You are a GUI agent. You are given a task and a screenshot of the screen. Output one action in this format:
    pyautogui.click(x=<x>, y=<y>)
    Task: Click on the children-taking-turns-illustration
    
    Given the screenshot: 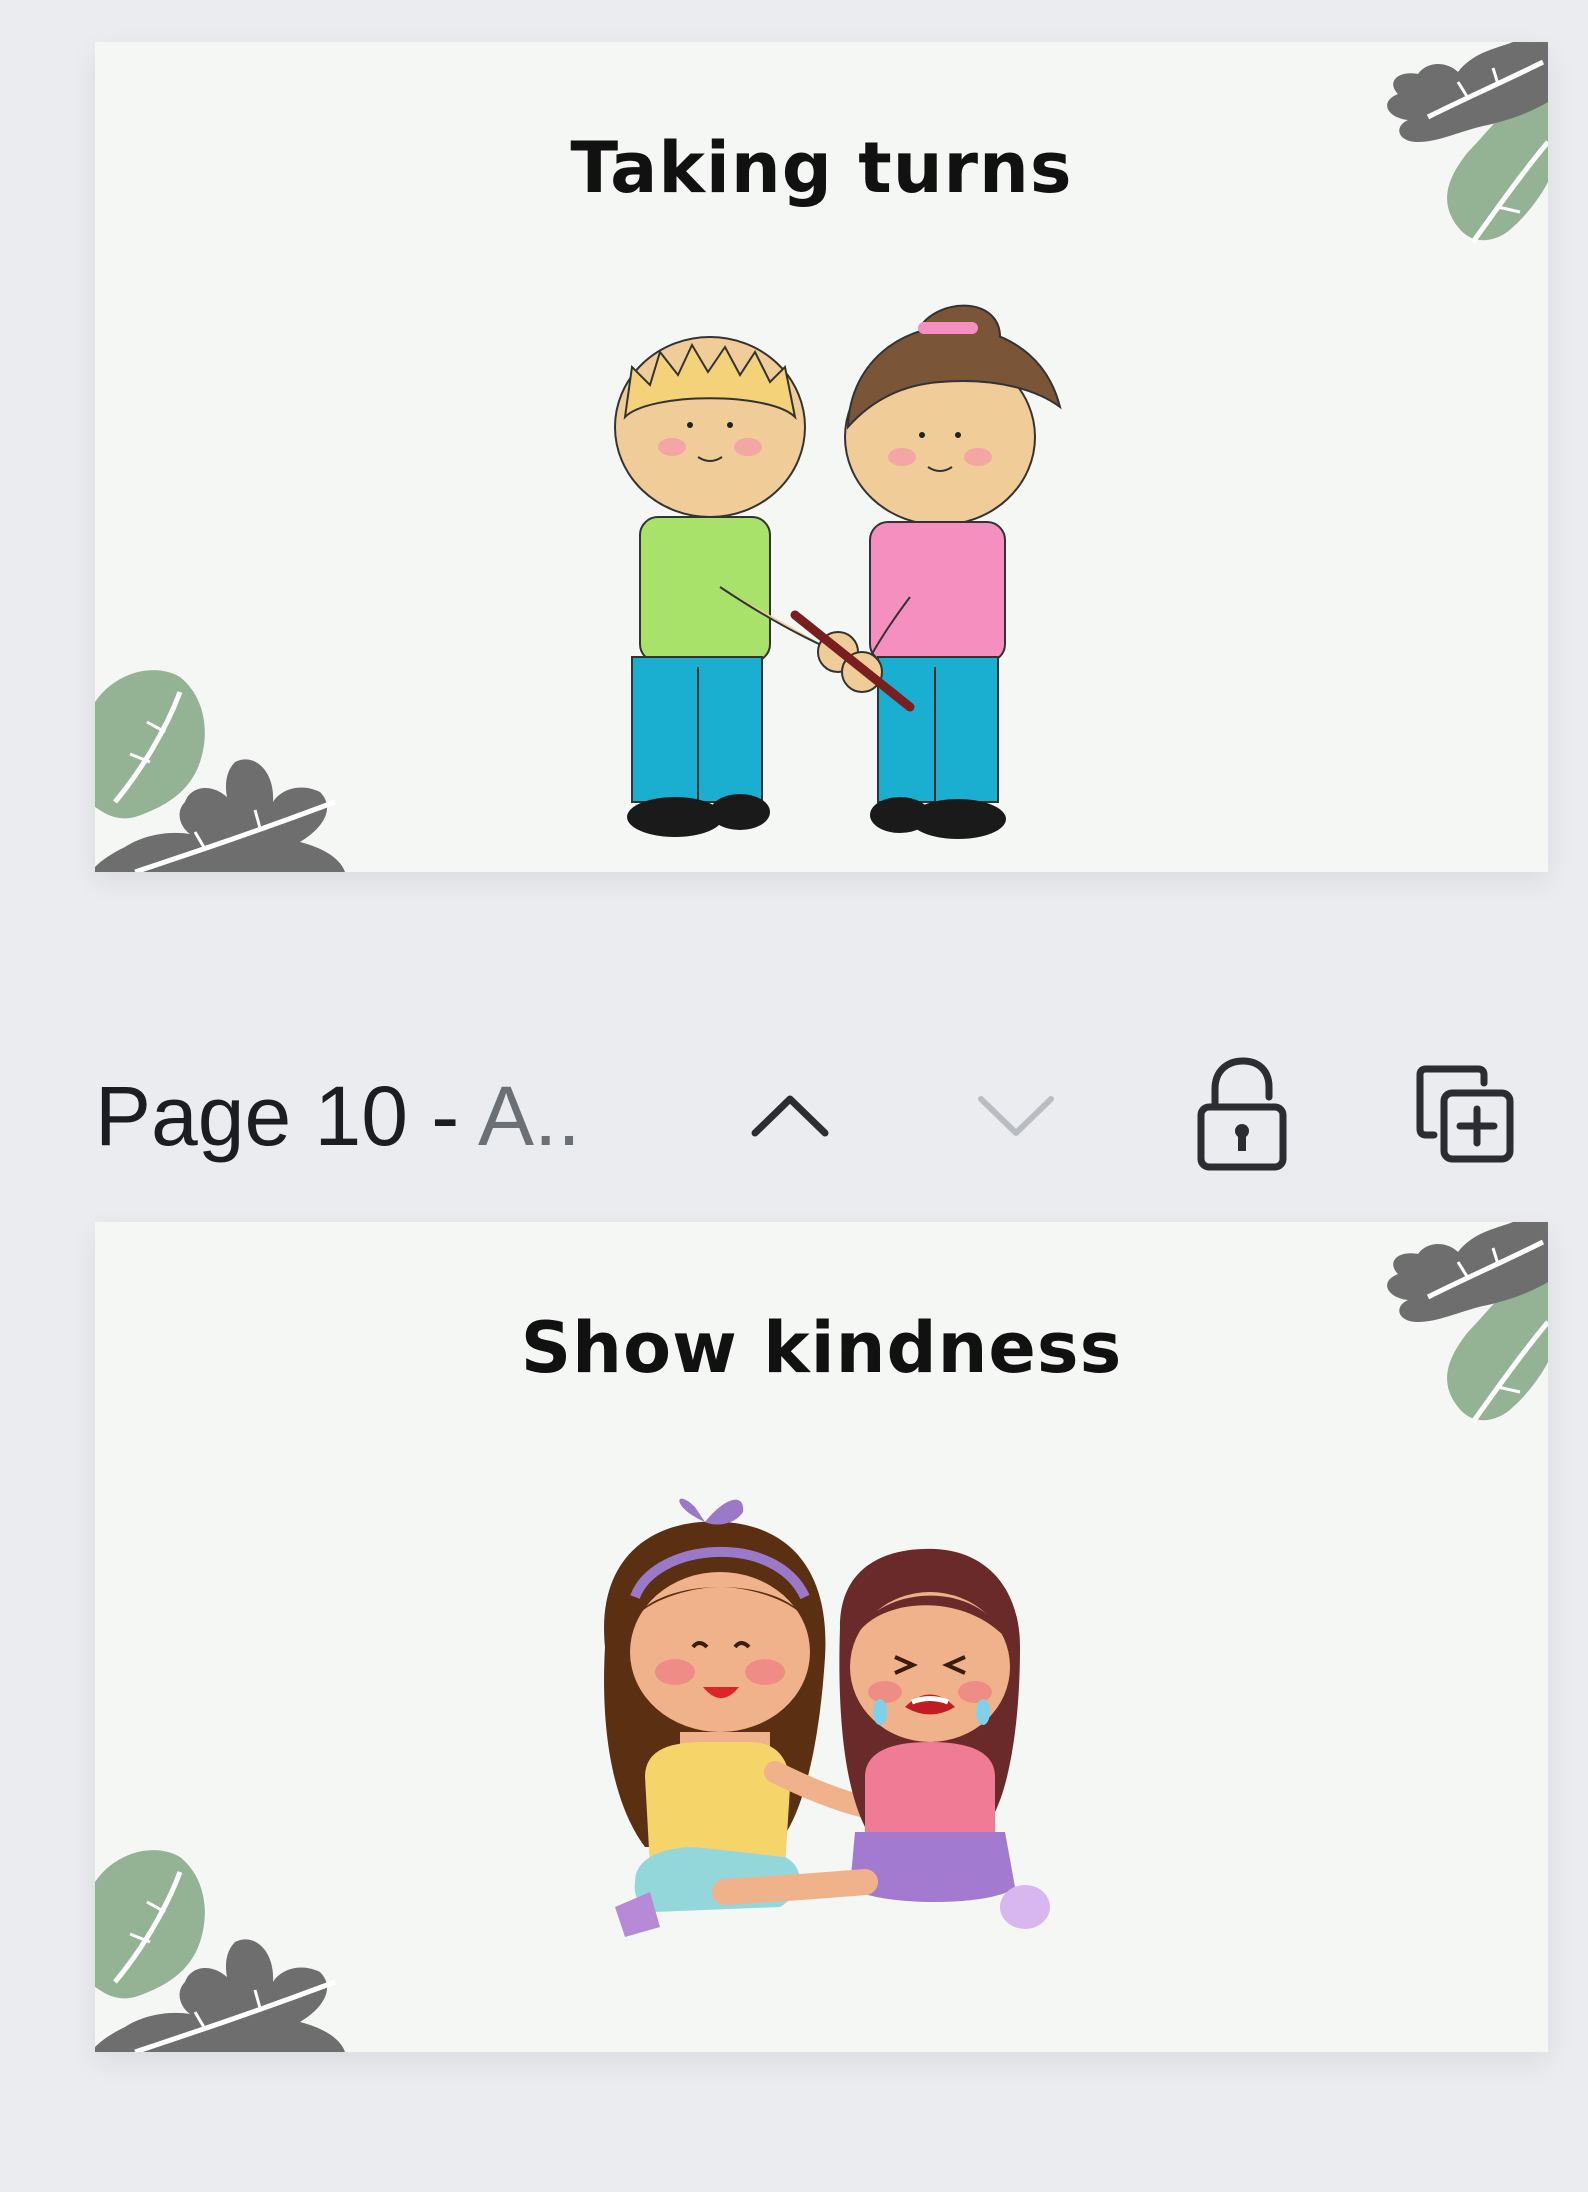 What is the action you would take?
    pyautogui.click(x=838, y=571)
    